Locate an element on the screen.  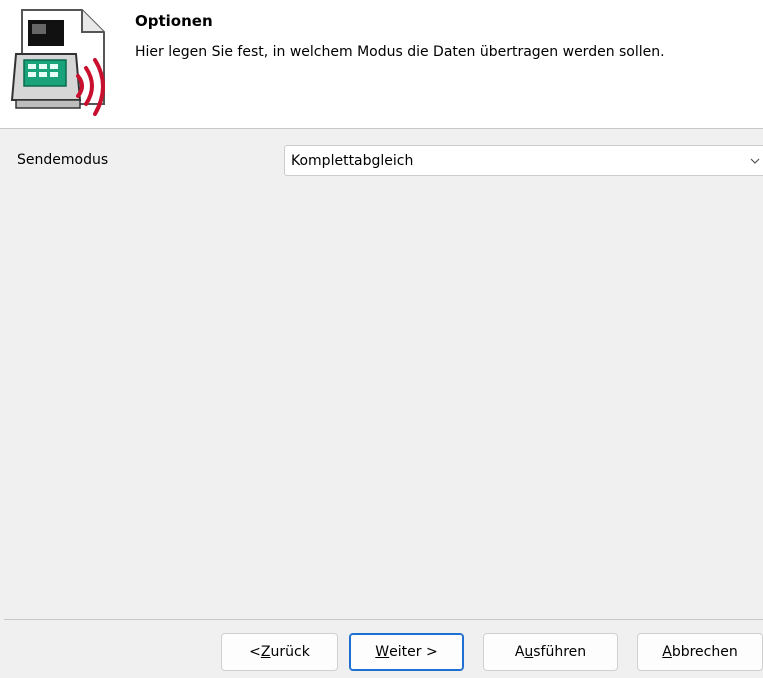
next-button: Weiter > is located at coordinates (406, 652).